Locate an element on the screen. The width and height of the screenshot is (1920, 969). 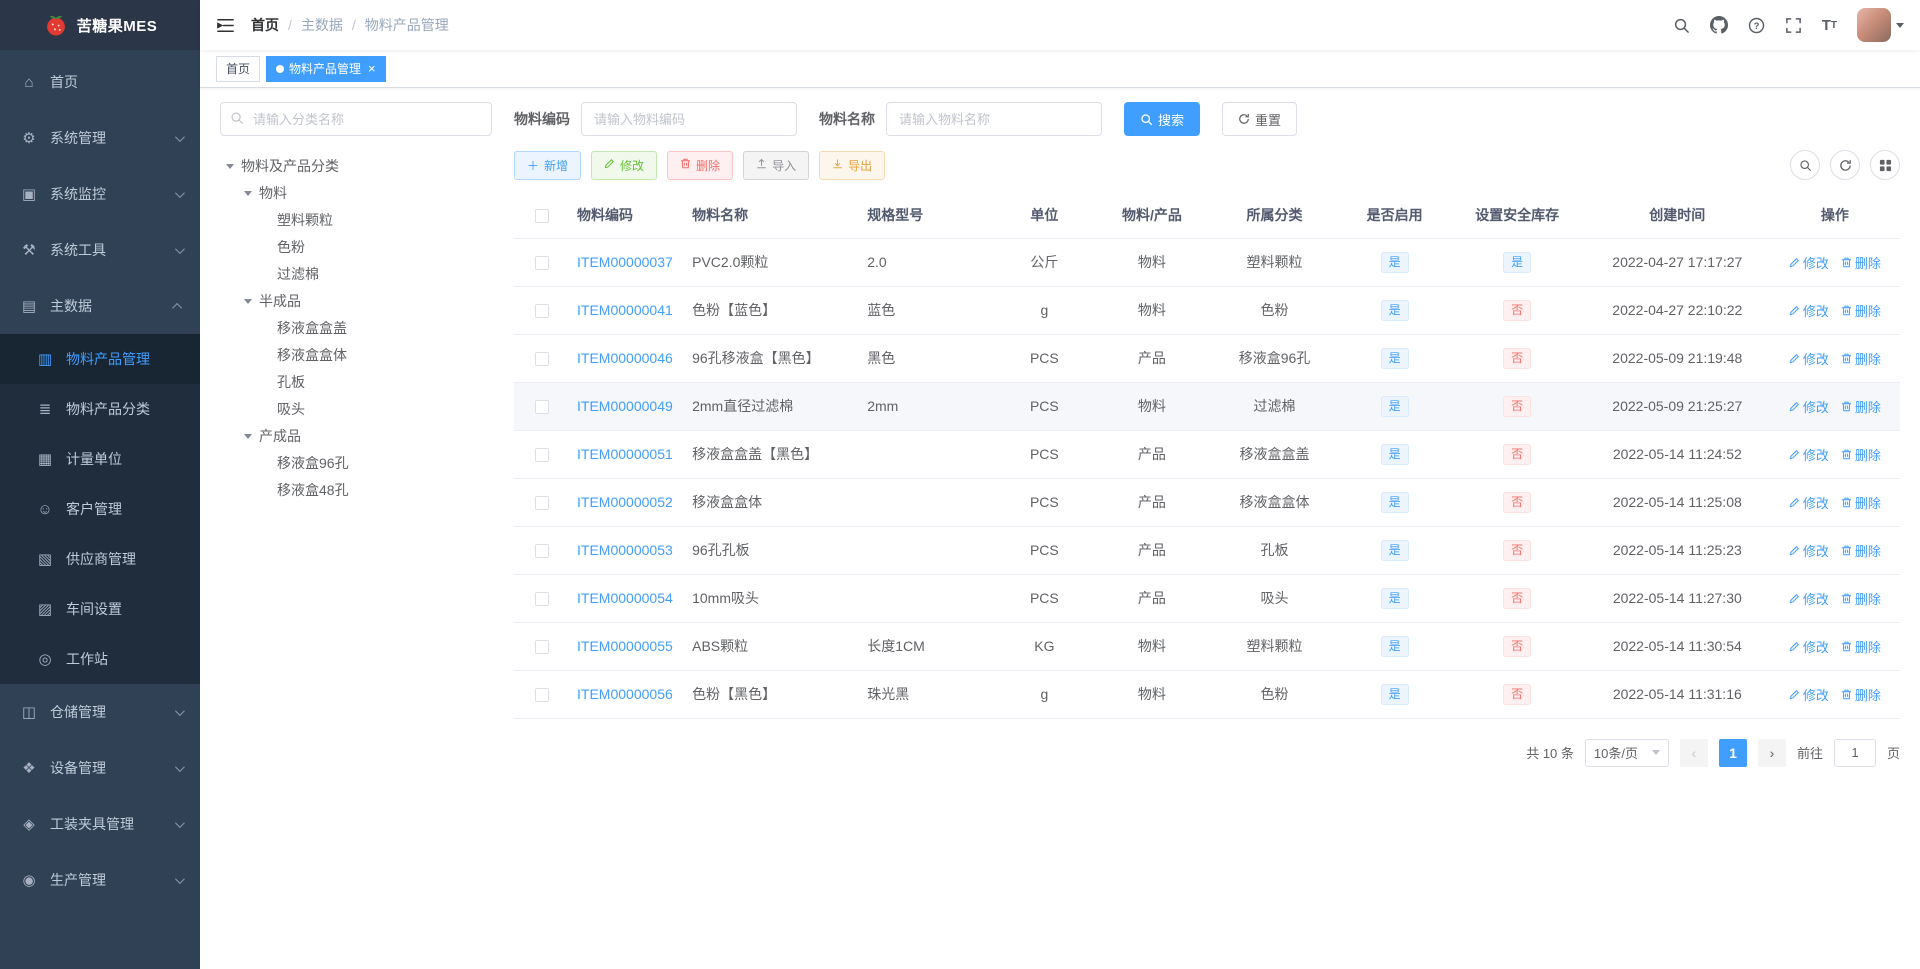
item-code-link: ITEM00000041 is located at coordinates (625, 310).